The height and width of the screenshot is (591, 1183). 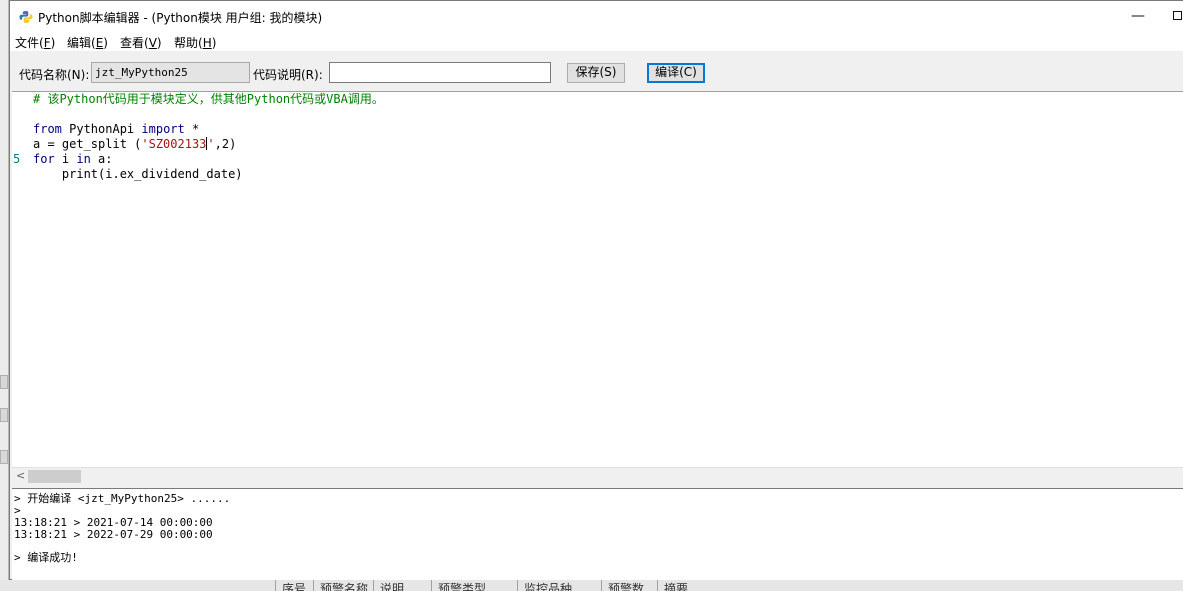 I want to click on minimize-button: —, so click(x=1138, y=16).